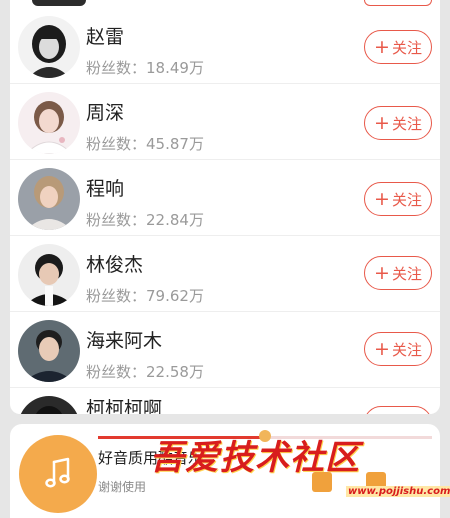  Describe the element at coordinates (398, 3) in the screenshot. I see `follow-button` at that location.